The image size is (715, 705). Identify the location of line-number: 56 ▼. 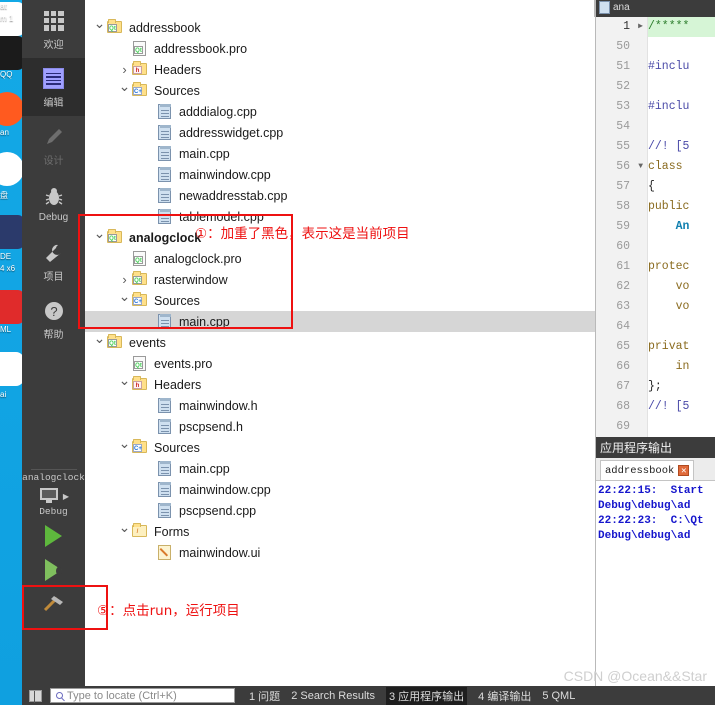
(621, 167).